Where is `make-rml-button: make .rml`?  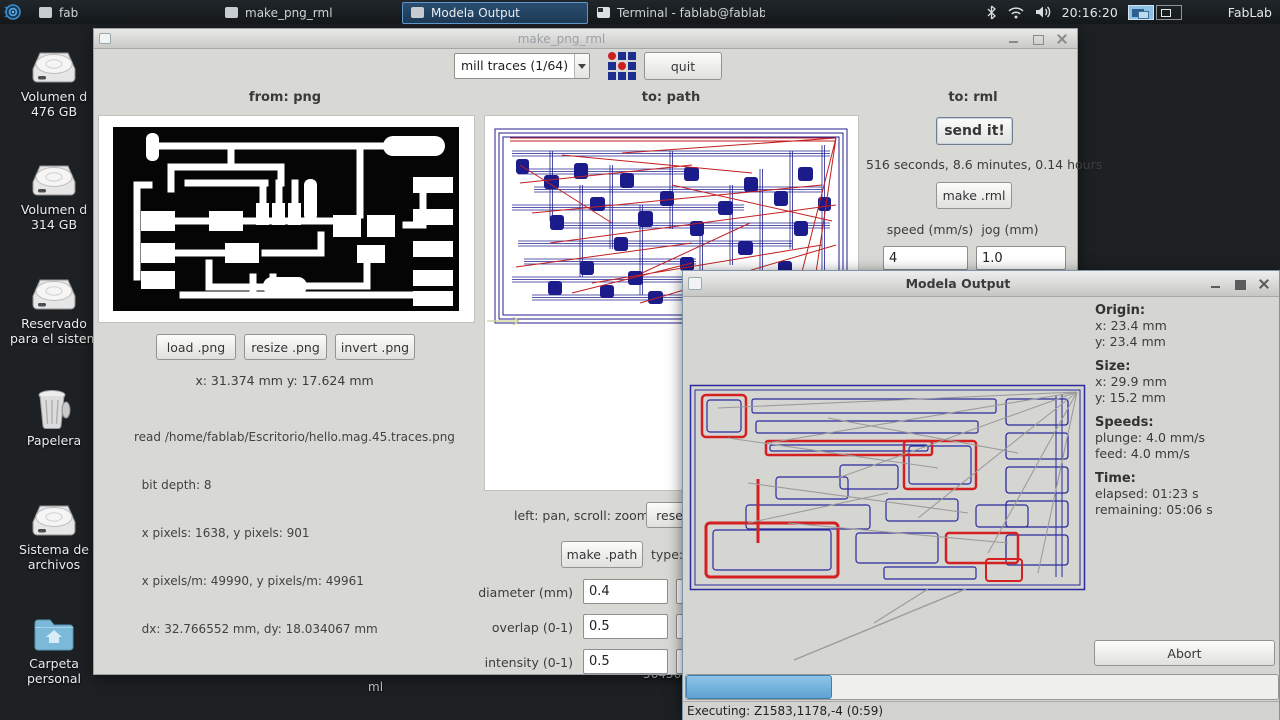
make-rml-button: make .rml is located at coordinates (974, 195).